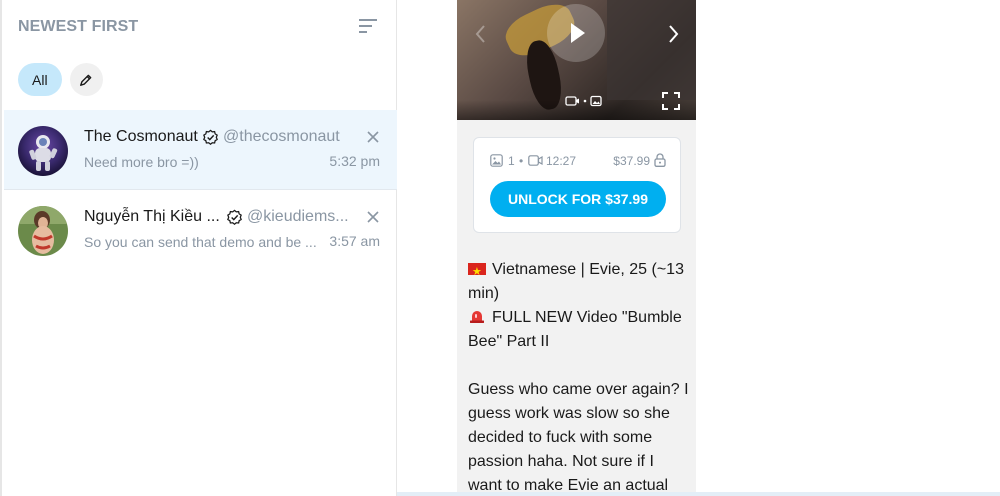  I want to click on video-icon, so click(535, 160).